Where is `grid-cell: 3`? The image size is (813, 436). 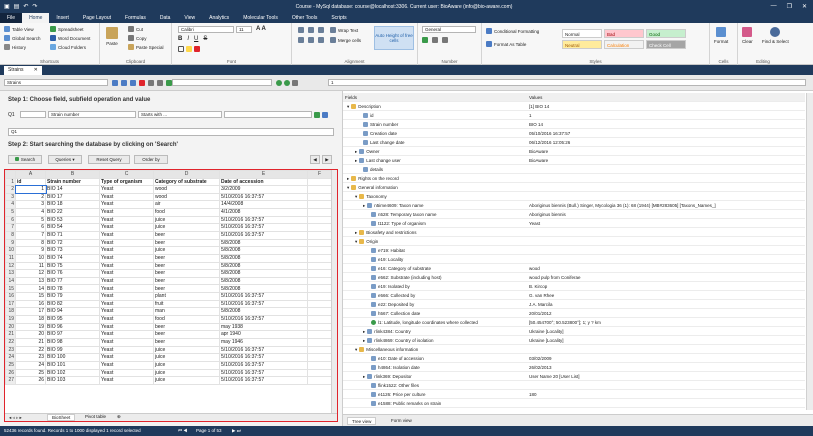
grid-cell: 3 is located at coordinates (30, 205).